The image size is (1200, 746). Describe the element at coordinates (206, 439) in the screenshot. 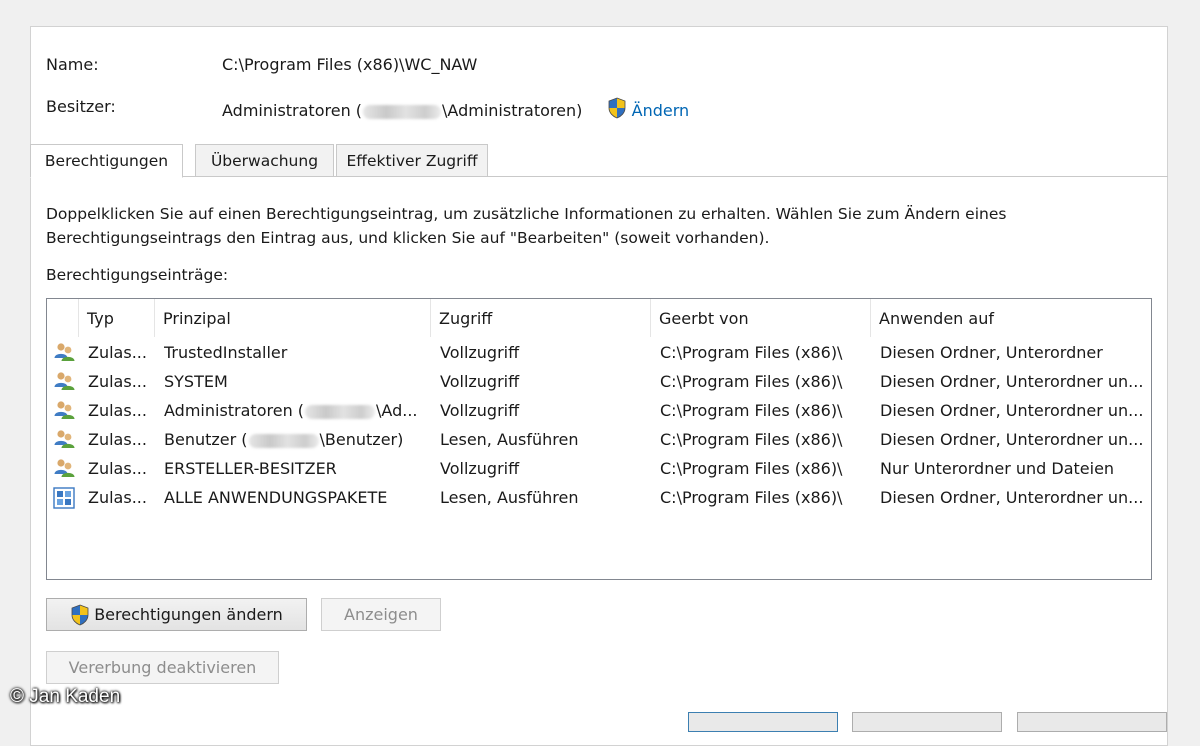

I see `principal-prefix: Benutzer (` at that location.